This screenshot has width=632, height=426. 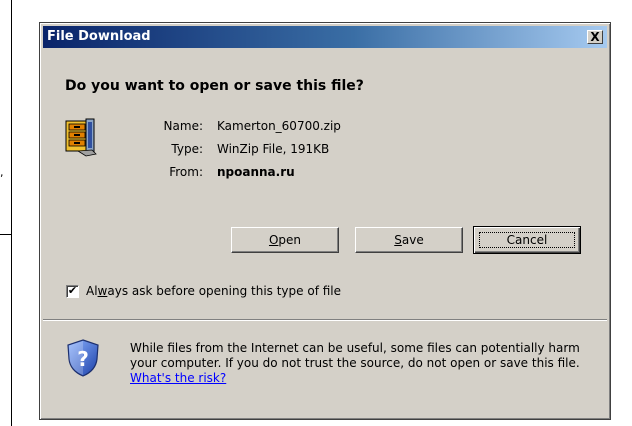 I want to click on whats-the-risk-link: What's the risk?, so click(x=178, y=378).